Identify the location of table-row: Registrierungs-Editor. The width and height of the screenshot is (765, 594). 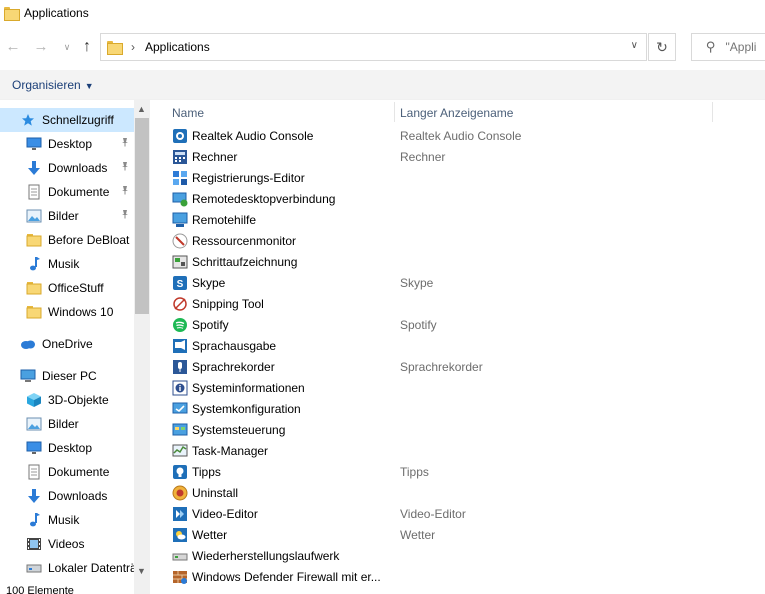
(457, 177).